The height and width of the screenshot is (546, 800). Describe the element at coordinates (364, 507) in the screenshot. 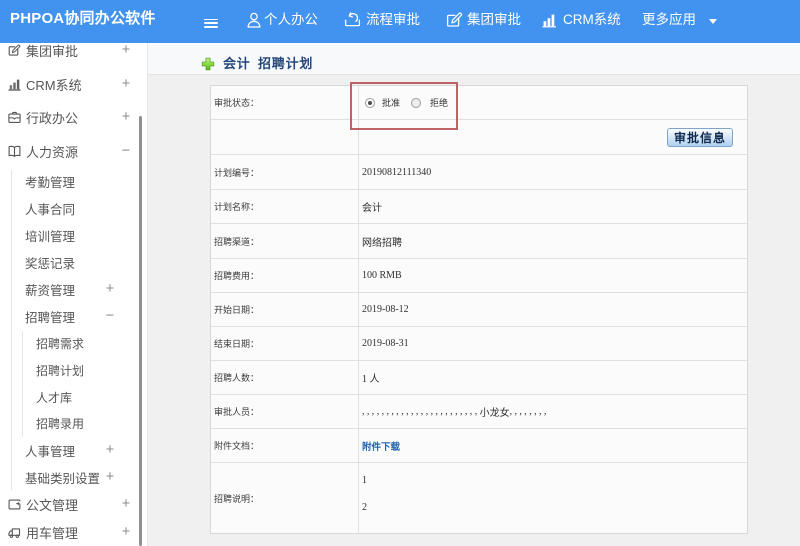

I see `description-line: 2` at that location.